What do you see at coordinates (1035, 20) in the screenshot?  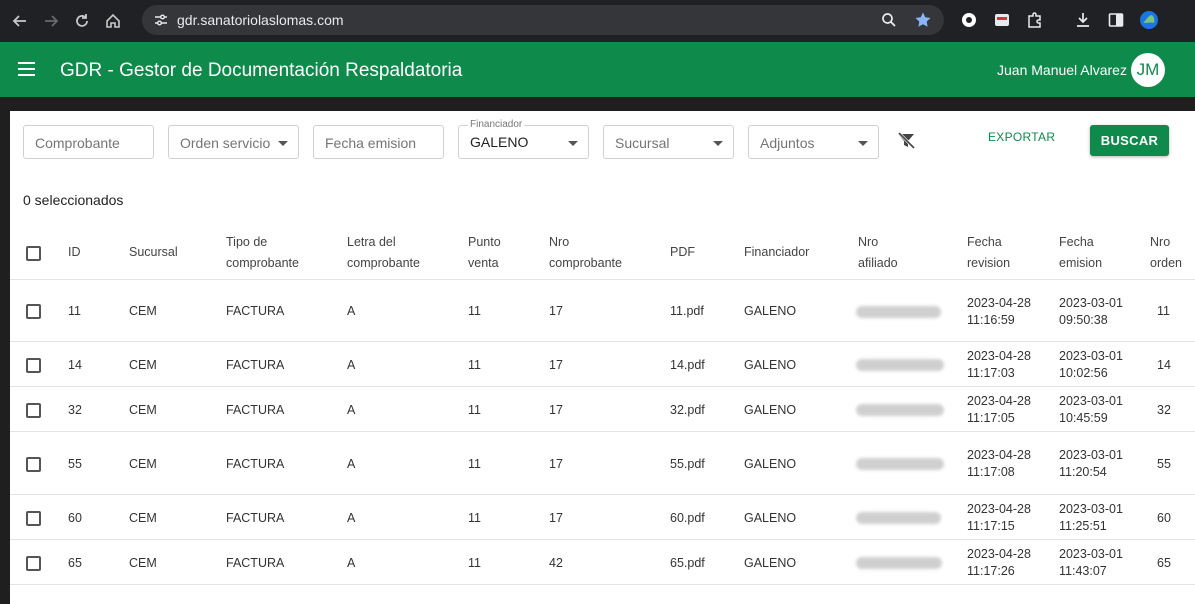 I see `extensions-puzzle-icon` at bounding box center [1035, 20].